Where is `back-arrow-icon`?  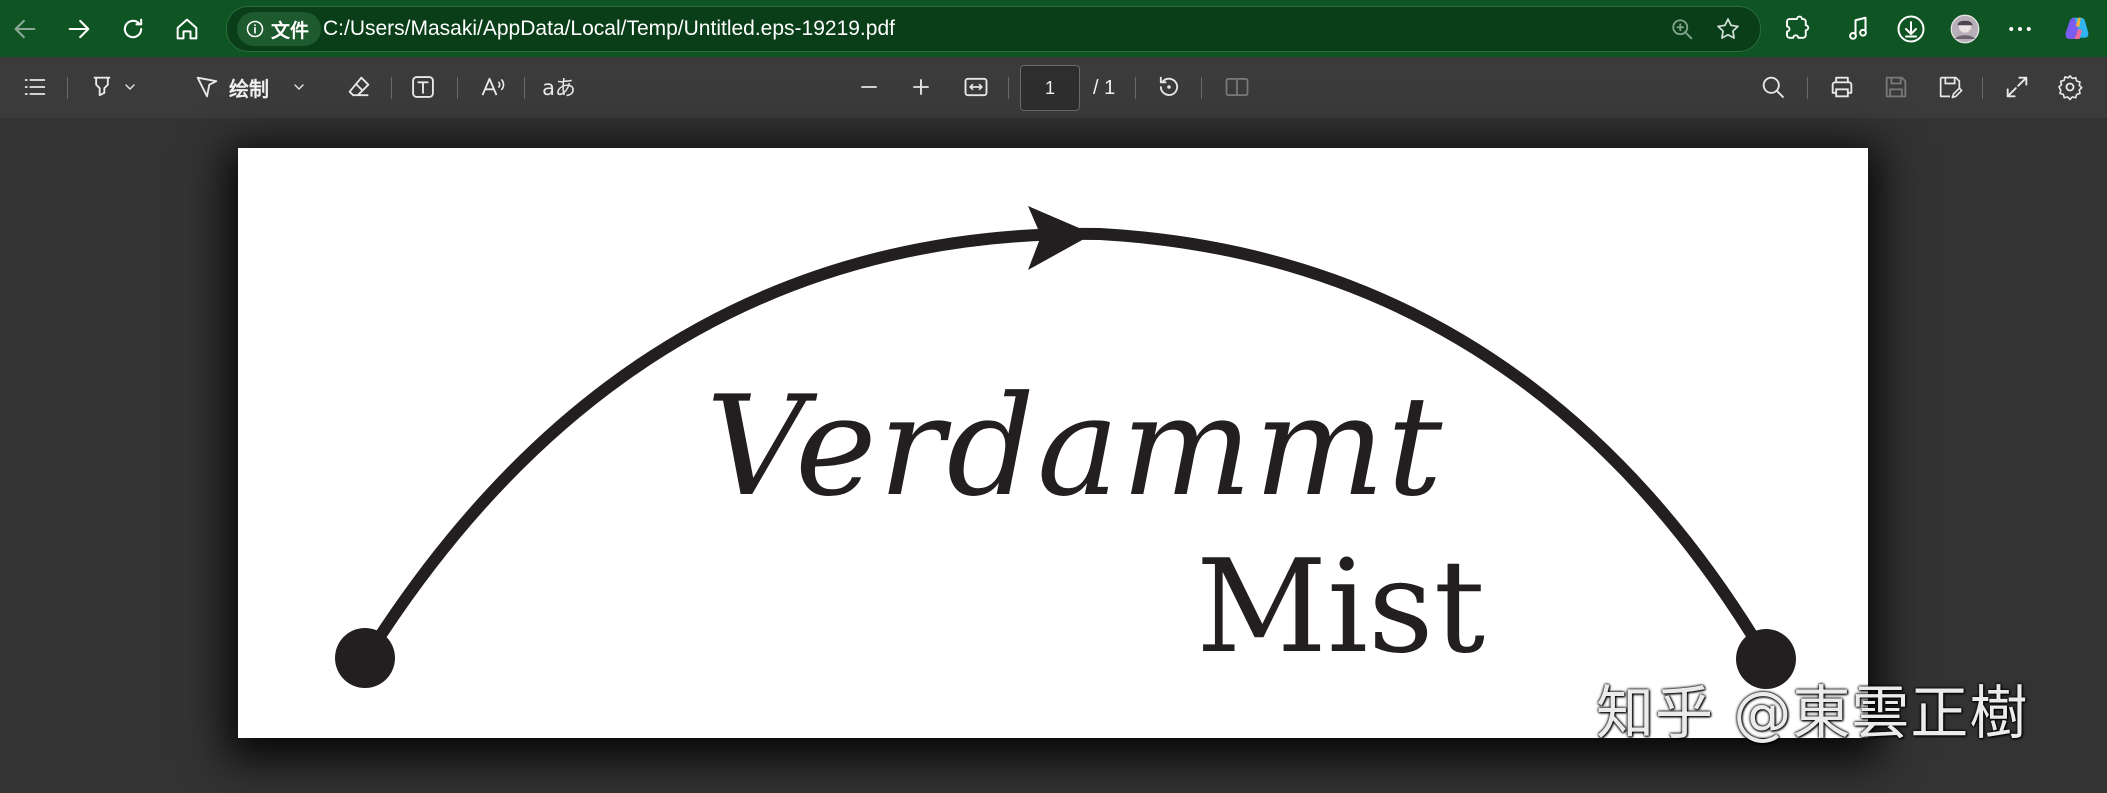
back-arrow-icon is located at coordinates (25, 29).